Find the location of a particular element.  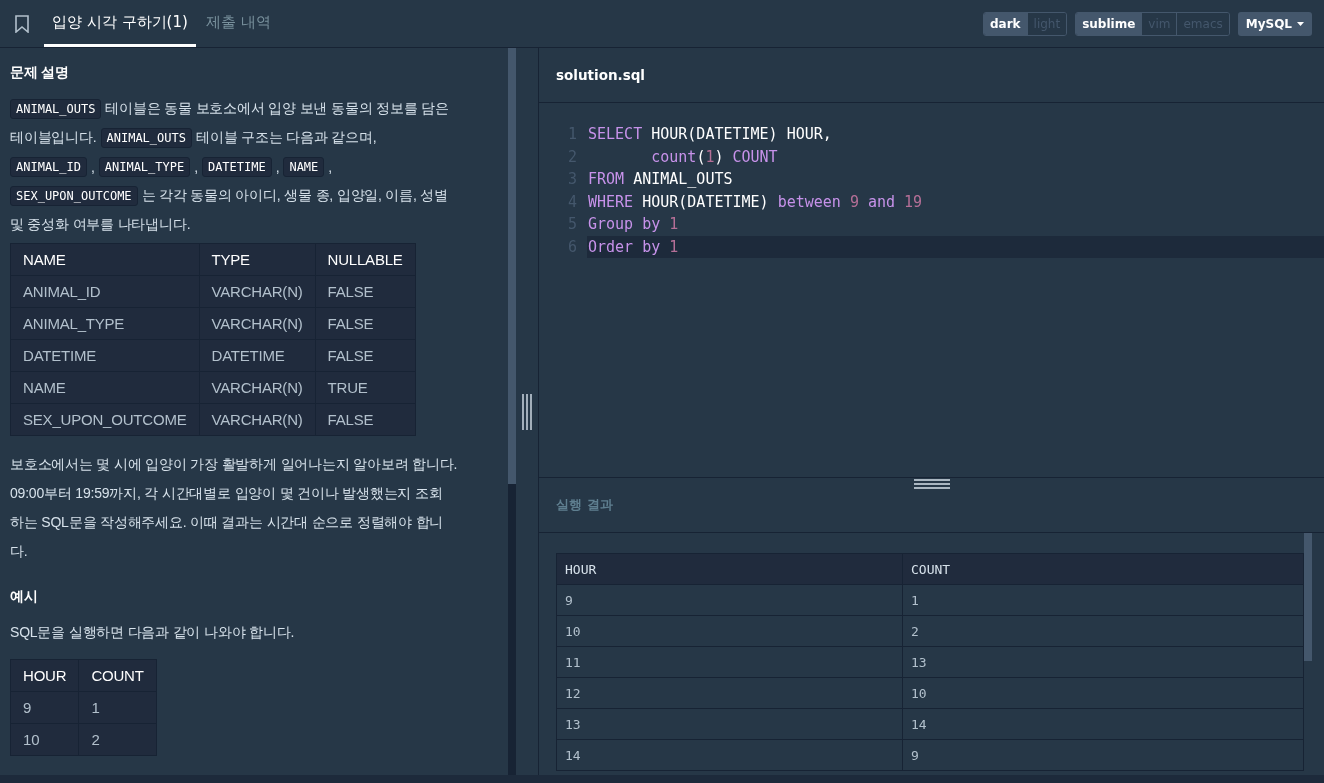

tab: 입양 시각 구하기(1) is located at coordinates (120, 23).